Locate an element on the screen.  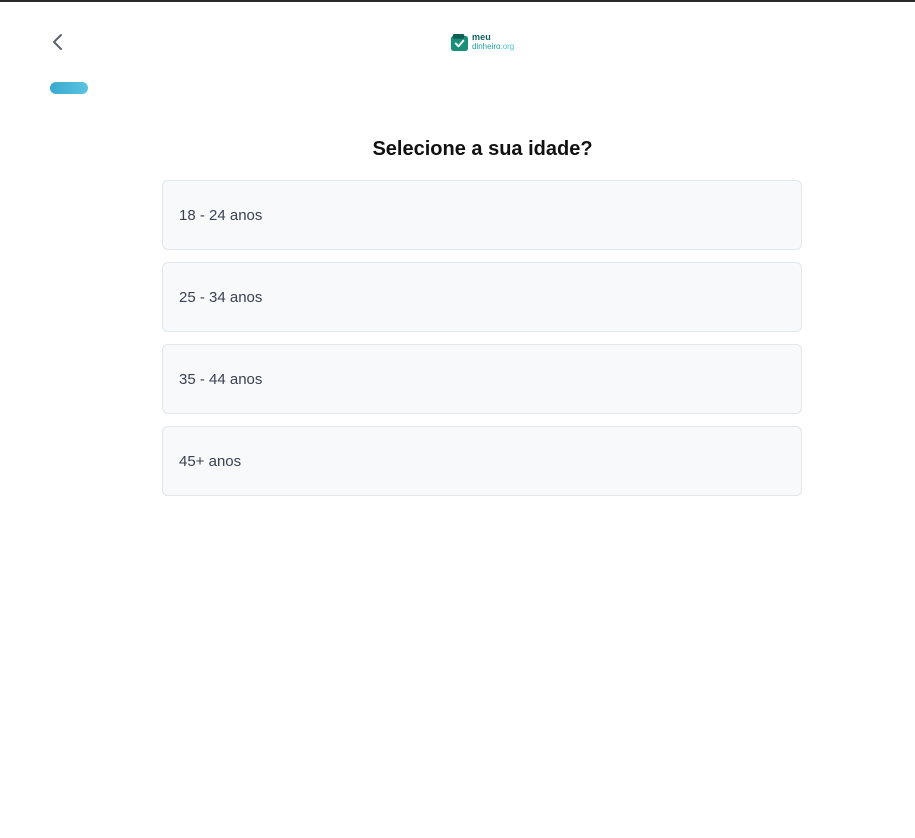
brand-logo: meu dinheiro.org is located at coordinates (482, 42).